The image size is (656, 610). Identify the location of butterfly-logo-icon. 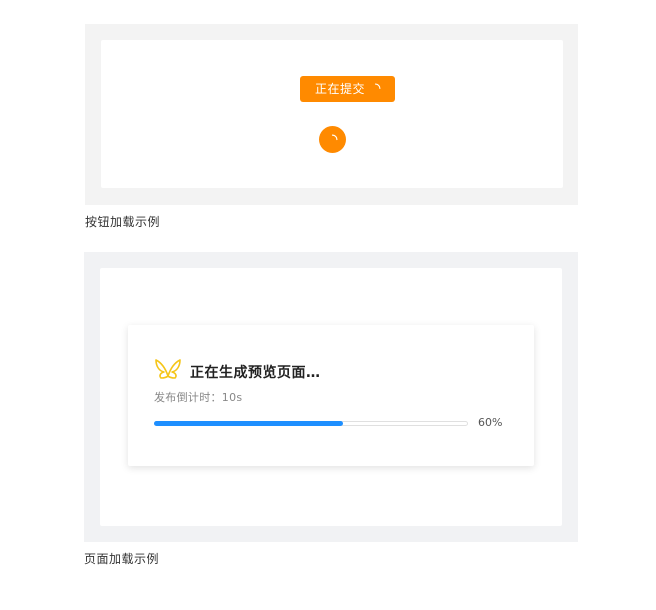
(168, 369).